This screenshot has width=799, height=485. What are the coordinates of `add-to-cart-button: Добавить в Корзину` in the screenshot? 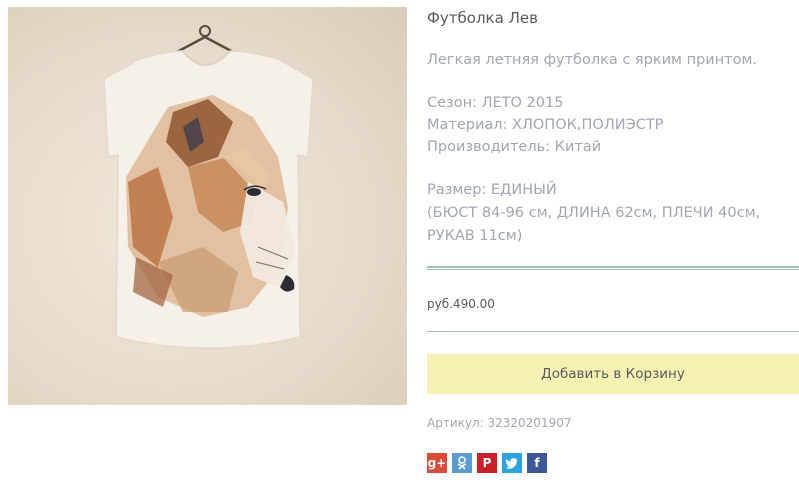 It's located at (613, 374).